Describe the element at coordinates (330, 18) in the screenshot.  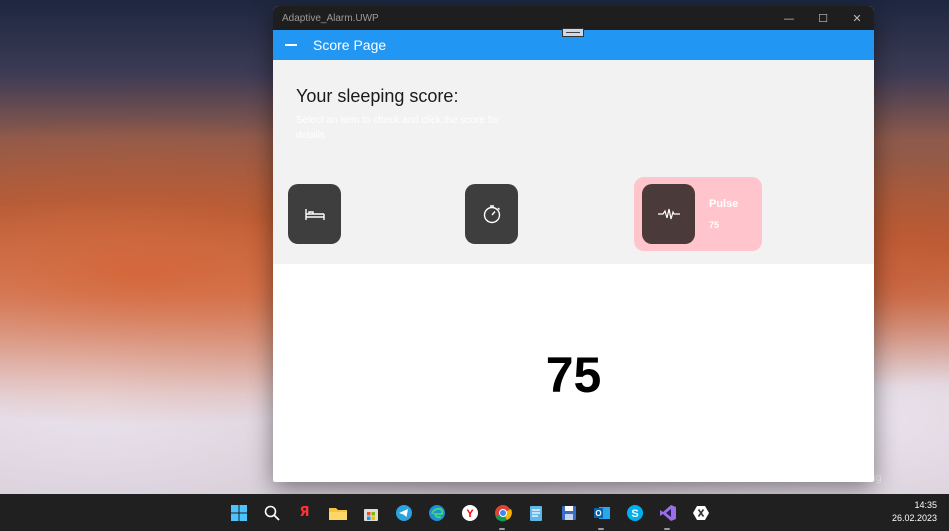
I see `window-title: Adaptive_Alarm.UWP` at that location.